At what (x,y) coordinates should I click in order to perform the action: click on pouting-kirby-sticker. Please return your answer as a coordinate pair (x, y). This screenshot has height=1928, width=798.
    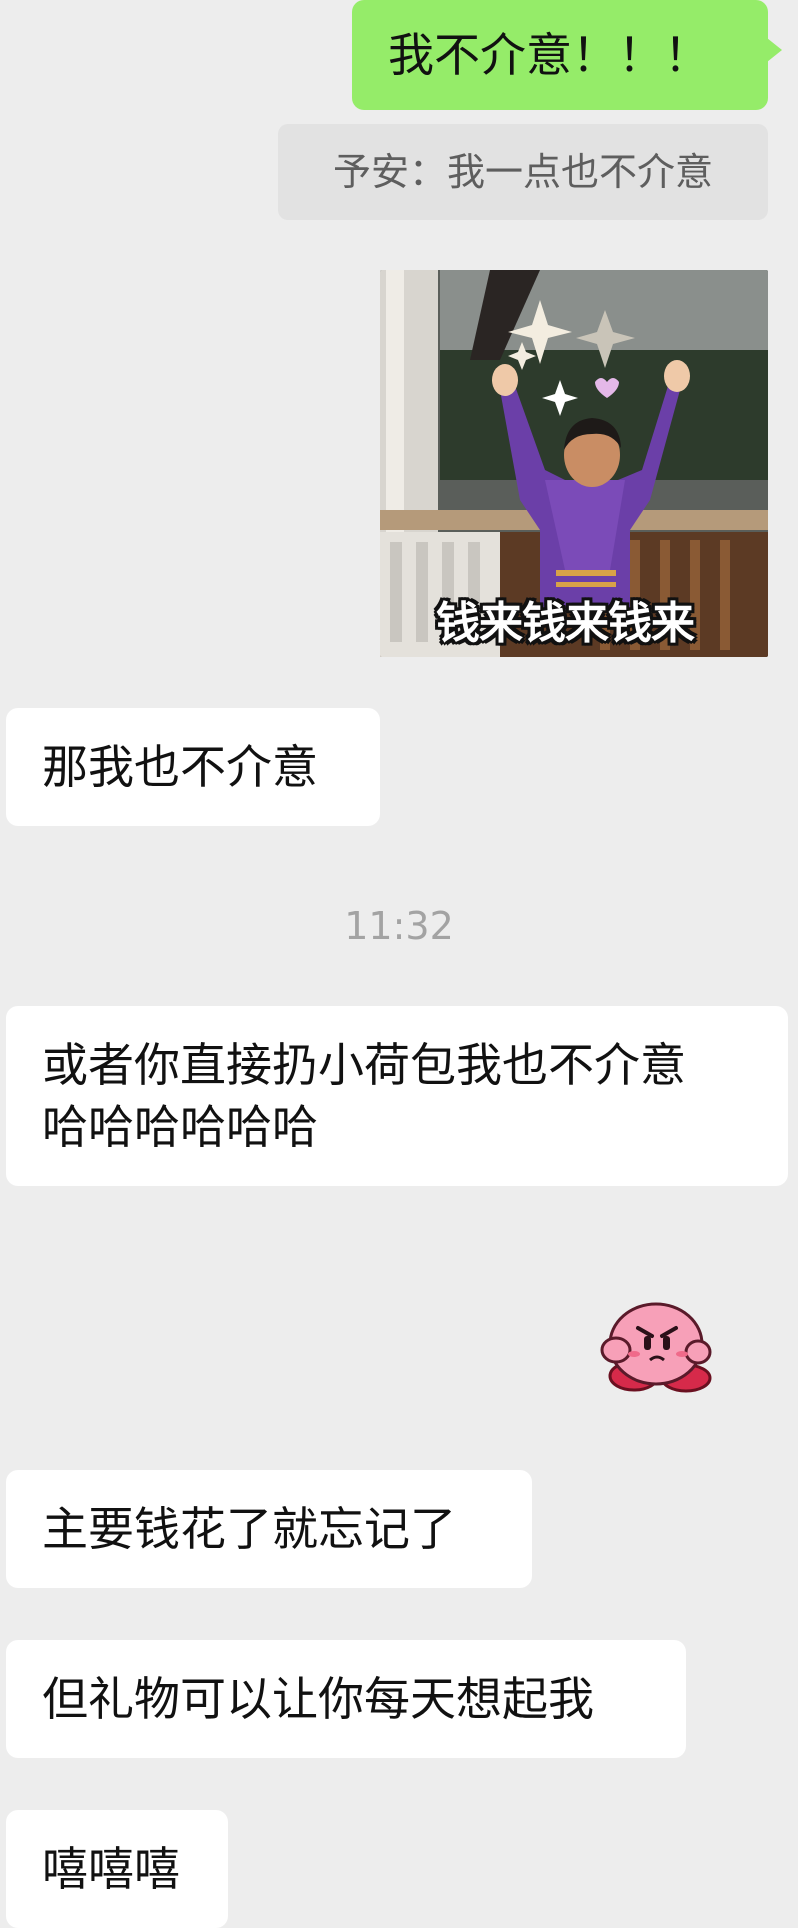
    Looking at the image, I should click on (654, 1346).